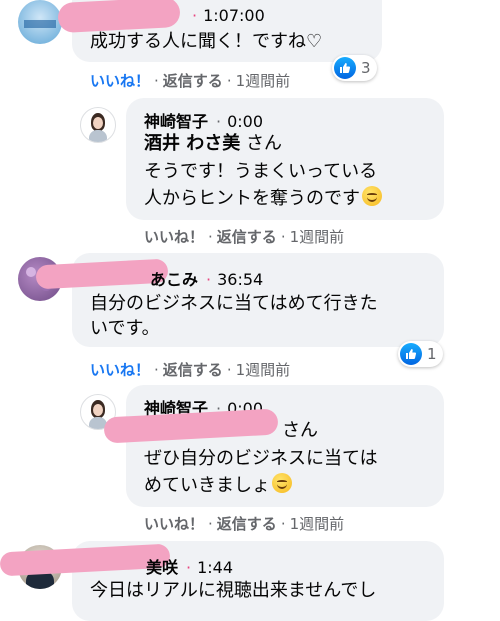 The height and width of the screenshot is (621, 500). I want to click on comment-text: 今日はリアルに視聴出来ませんでし, so click(233, 590).